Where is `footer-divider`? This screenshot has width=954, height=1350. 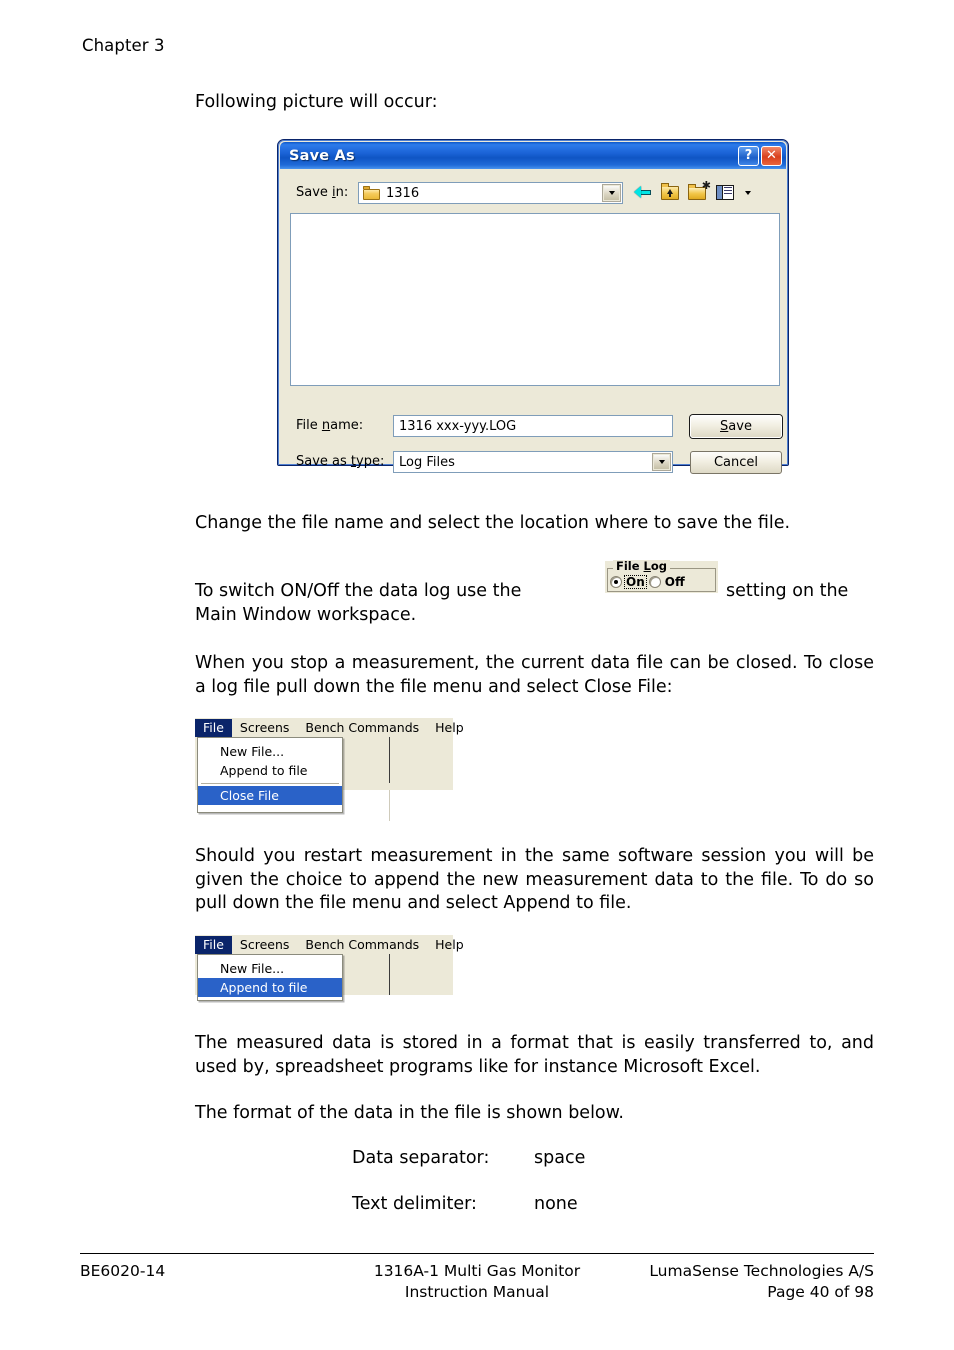 footer-divider is located at coordinates (477, 1253).